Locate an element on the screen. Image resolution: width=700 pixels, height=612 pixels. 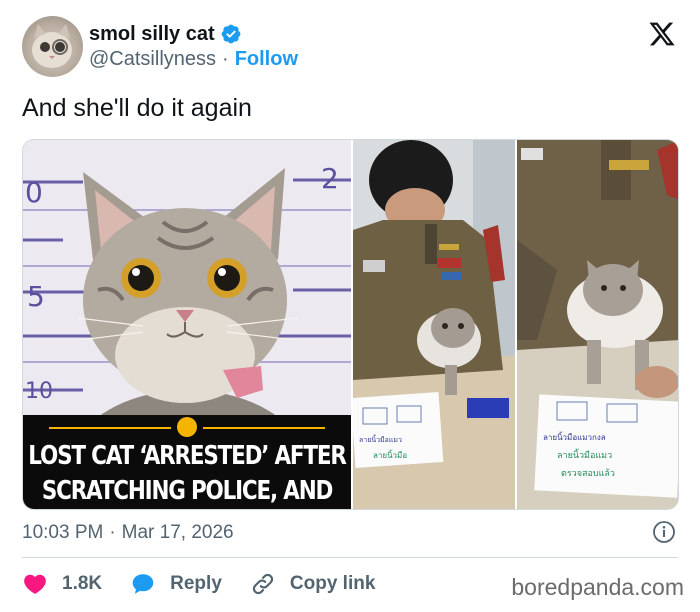
panda-logo-icon is located at coordinates (187, 427).